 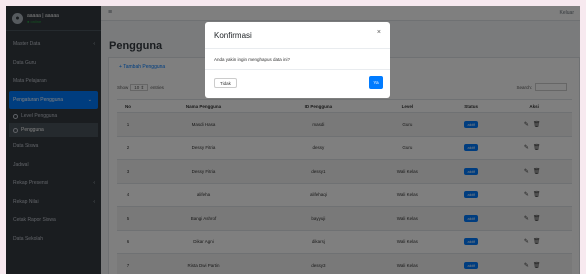 What do you see at coordinates (233, 35) in the screenshot?
I see `dialog-title: Konfirmasi` at bounding box center [233, 35].